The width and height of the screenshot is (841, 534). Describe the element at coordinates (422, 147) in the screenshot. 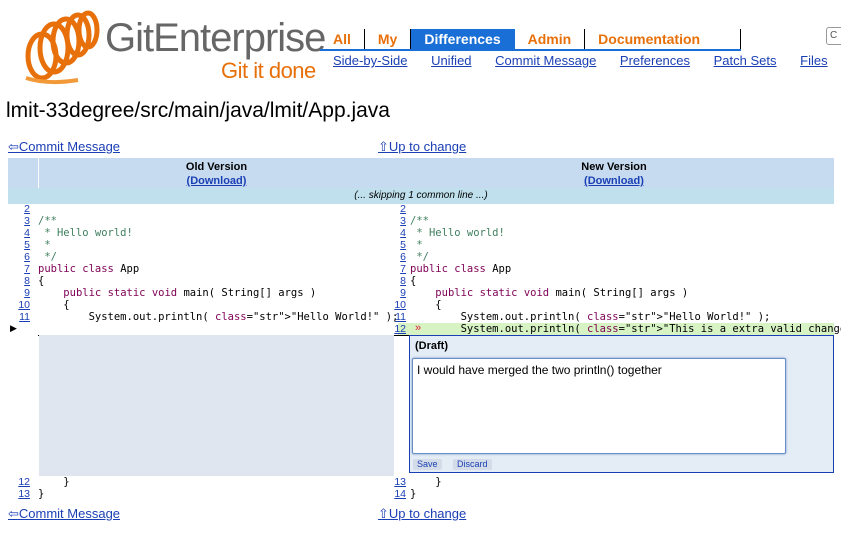

I see `up-to-change-link-top: ⇧Up to change` at that location.